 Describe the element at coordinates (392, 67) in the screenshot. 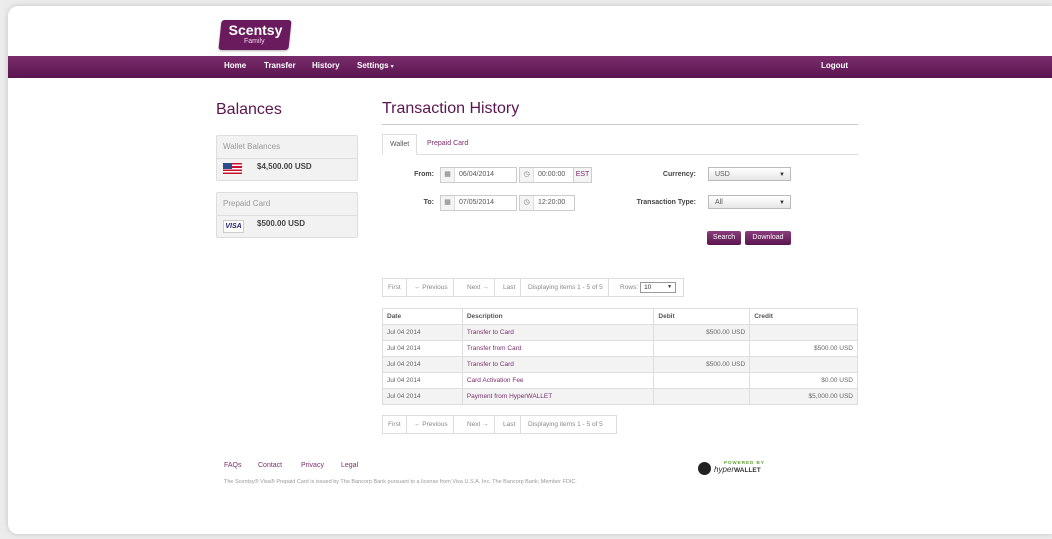

I see `chevron-down-icon: ▾` at that location.